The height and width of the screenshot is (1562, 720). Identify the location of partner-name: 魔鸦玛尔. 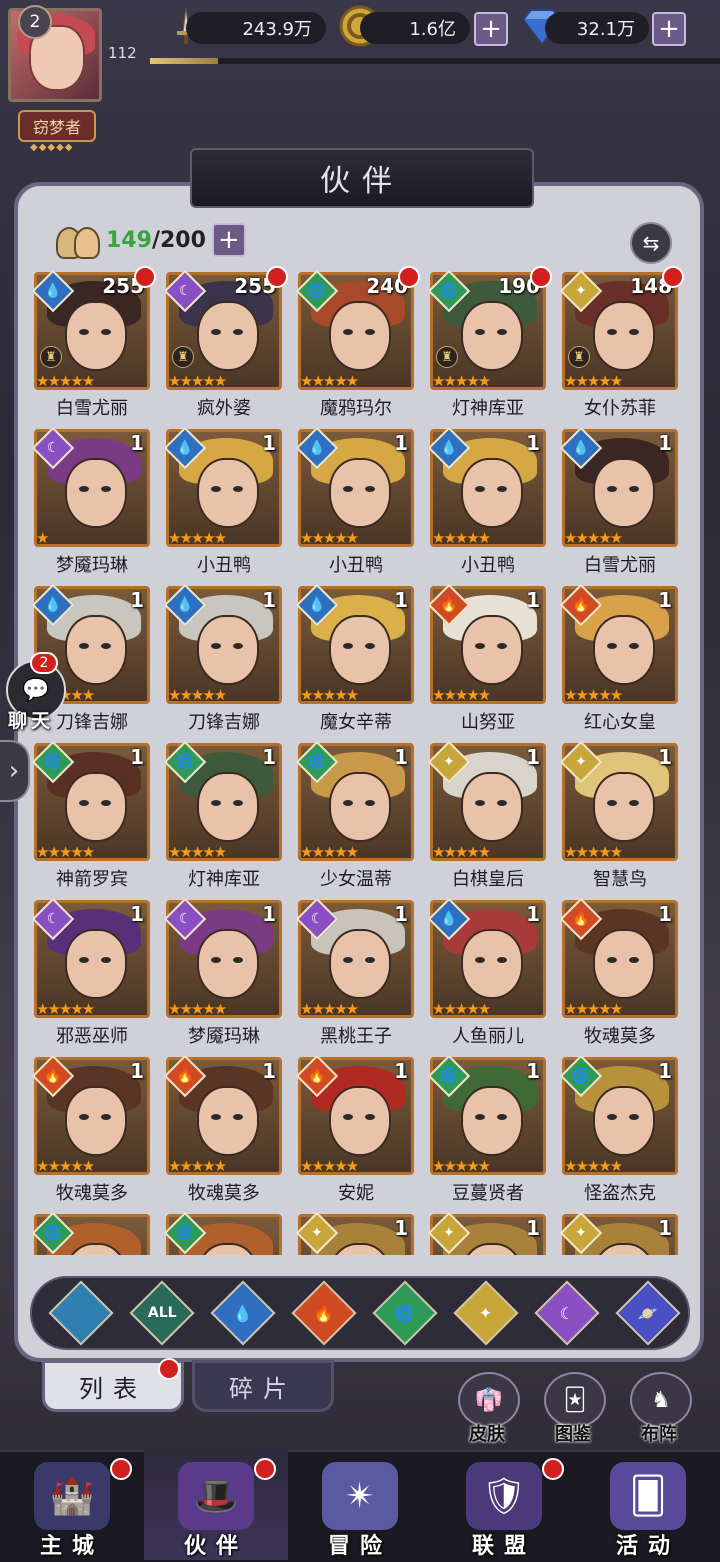
(356, 408).